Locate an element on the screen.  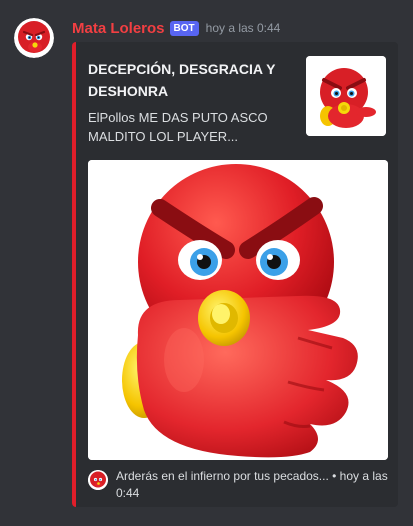
embed-title: DECEPCIÓN, DESGRACIA Y DESHONRA is located at coordinates (182, 80).